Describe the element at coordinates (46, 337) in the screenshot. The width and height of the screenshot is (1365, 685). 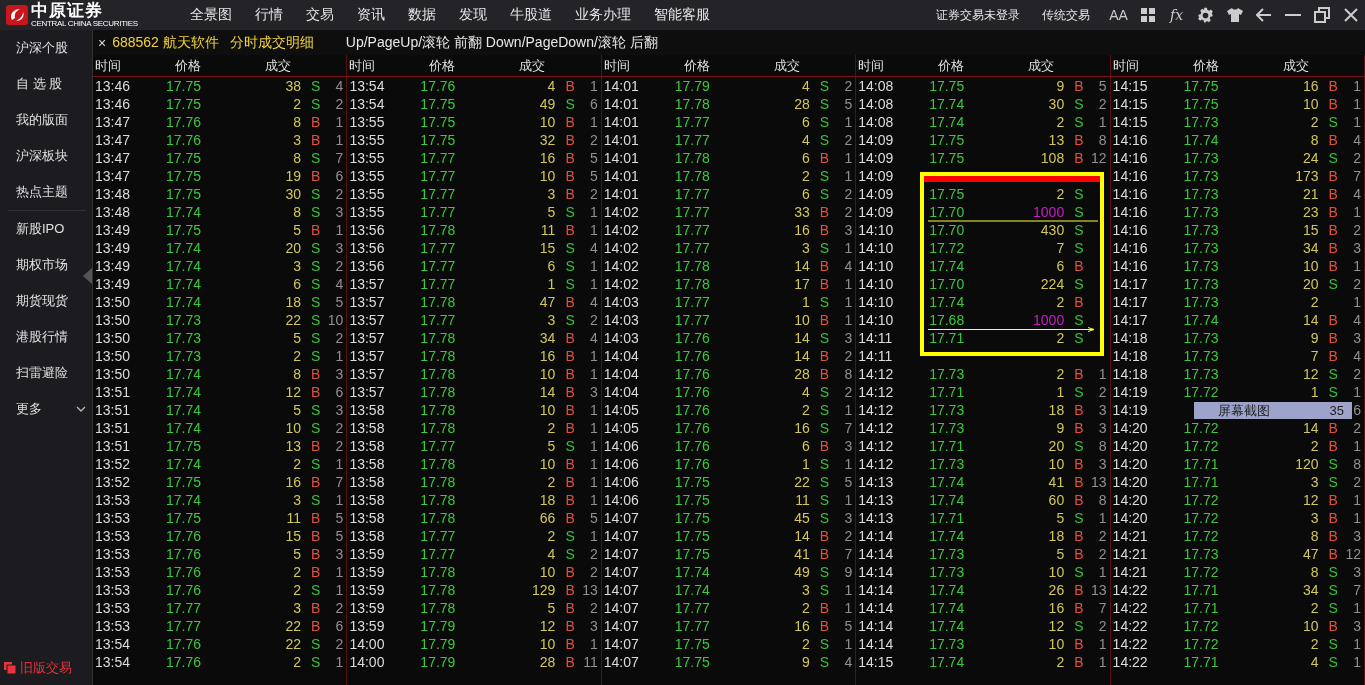
I see `sidebar-item: 港股行情` at that location.